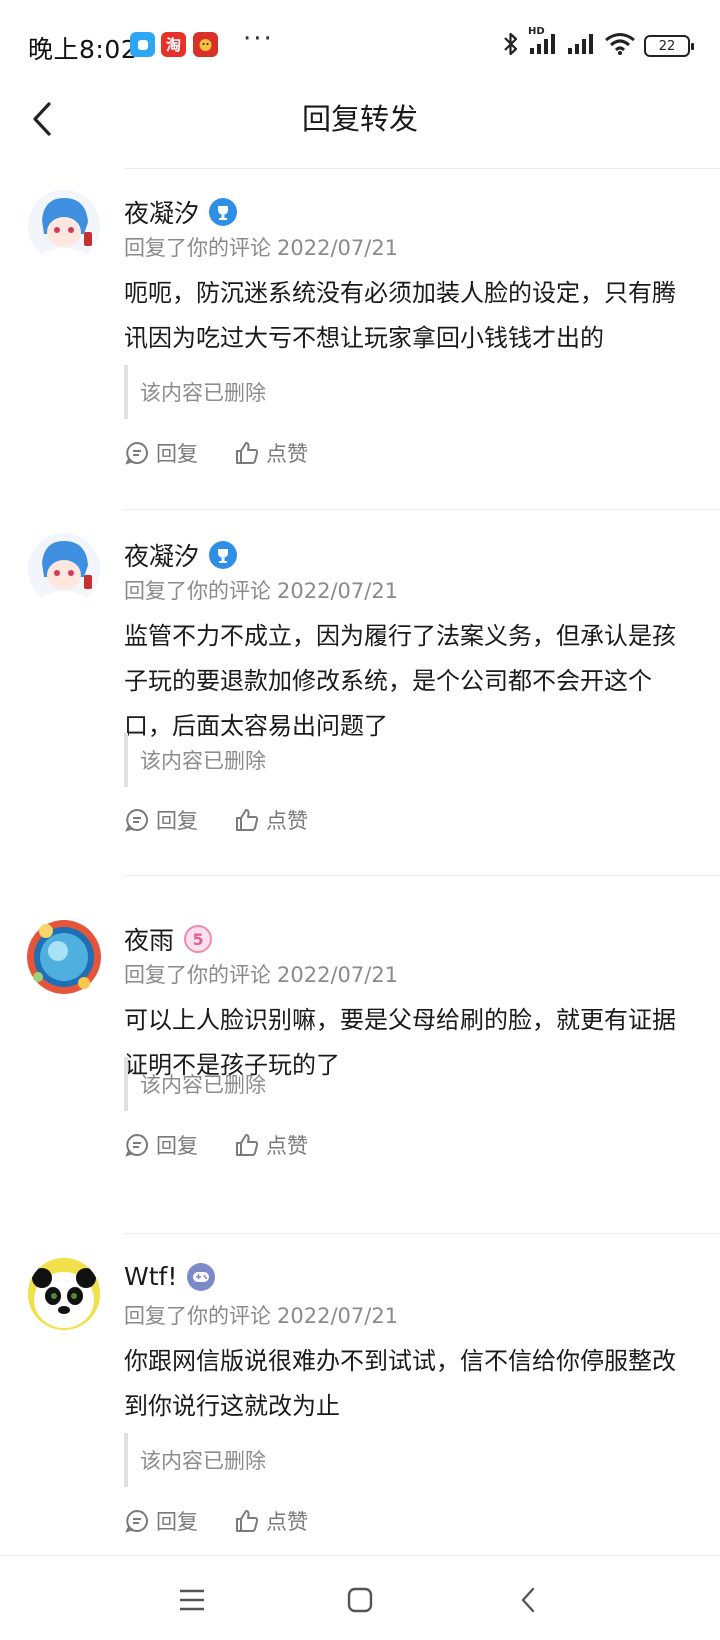 The width and height of the screenshot is (720, 1640). I want to click on home-square-icon, so click(360, 1600).